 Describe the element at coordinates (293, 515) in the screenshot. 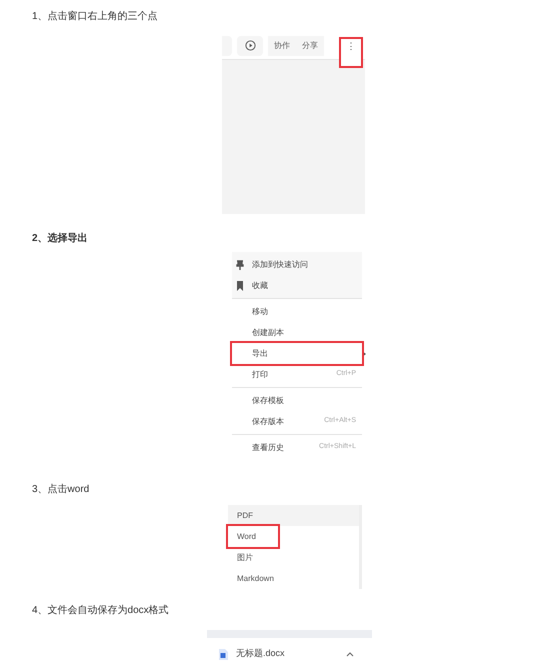

I see `export-option: PDF` at that location.